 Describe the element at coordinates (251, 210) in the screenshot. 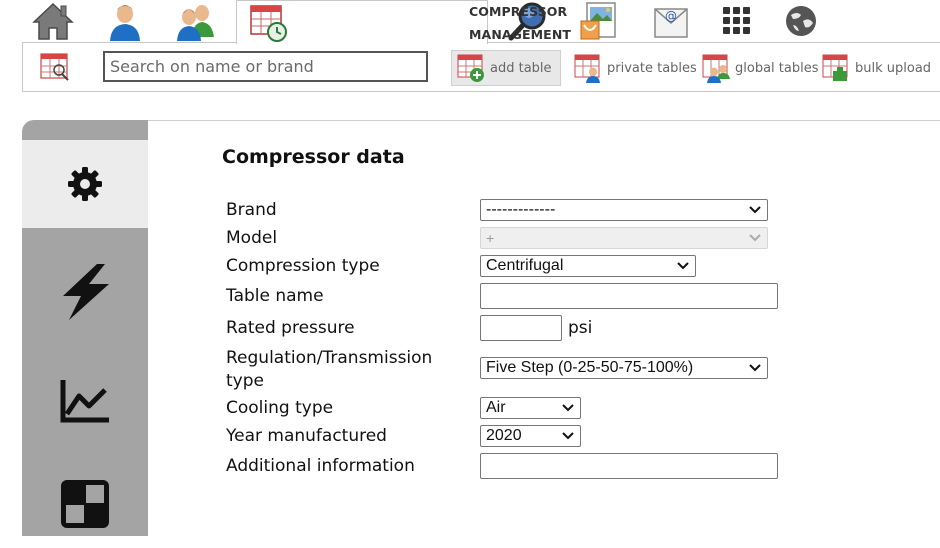

I see `brand-label: Brand` at that location.